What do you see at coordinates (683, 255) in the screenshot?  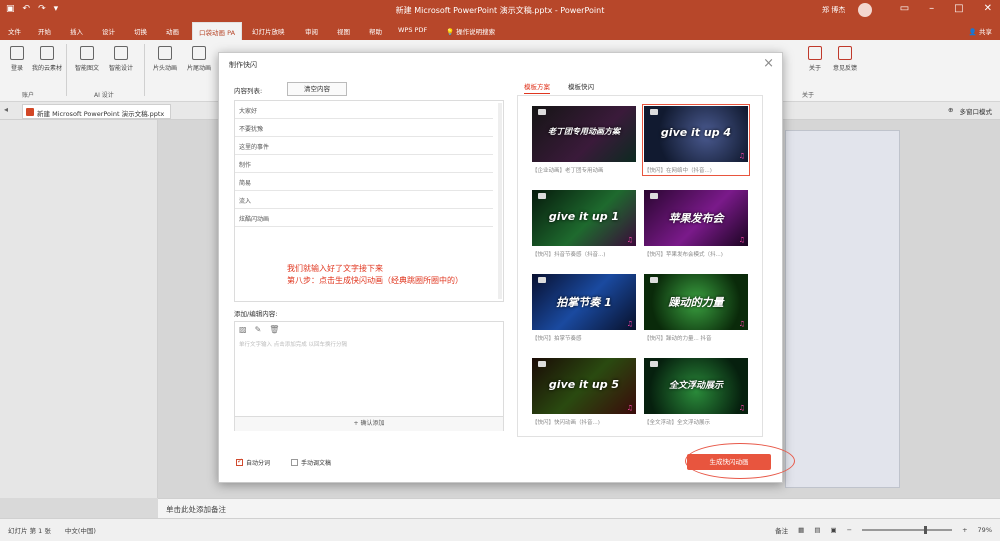 I see `template-caption: 【快闪】苹果发布会模式（抖...)` at bounding box center [683, 255].